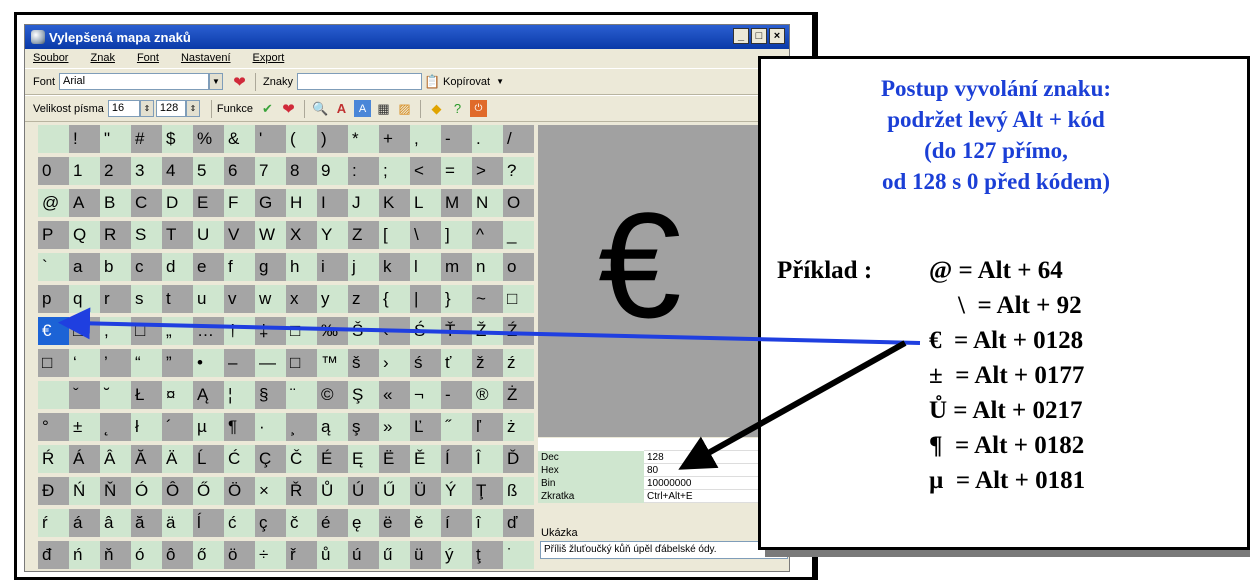 Image resolution: width=1250 pixels, height=580 pixels. Describe the element at coordinates (146, 267) in the screenshot. I see `char-cell: c` at that location.